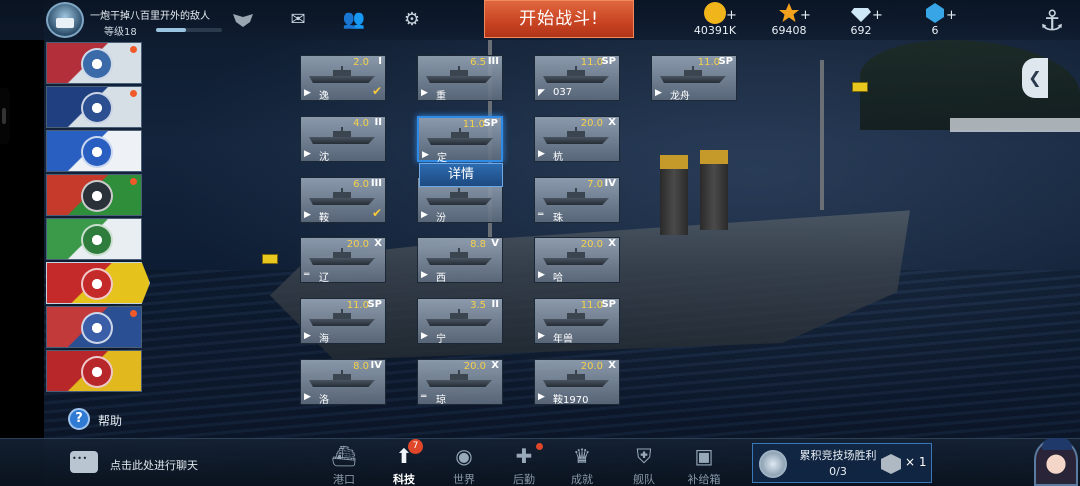  What do you see at coordinates (1052, 21) in the screenshot?
I see `anchor-menu-icon: ⚓` at bounding box center [1052, 21].